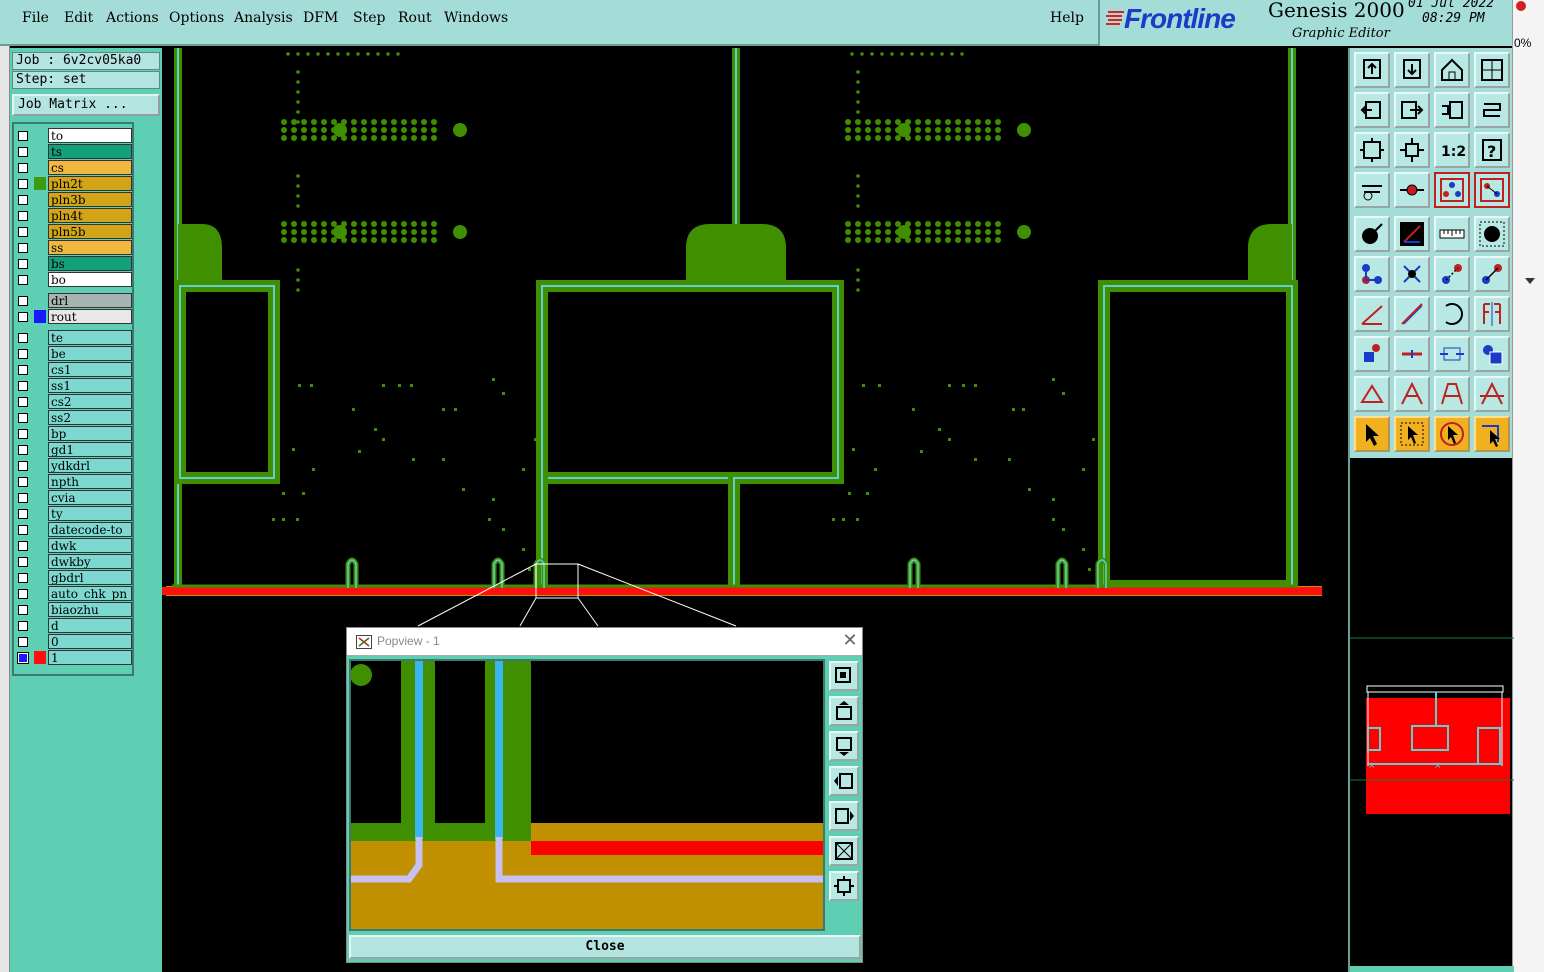 The width and height of the screenshot is (1544, 972). What do you see at coordinates (1412, 234) in the screenshot?
I see `add-line-icon` at bounding box center [1412, 234].